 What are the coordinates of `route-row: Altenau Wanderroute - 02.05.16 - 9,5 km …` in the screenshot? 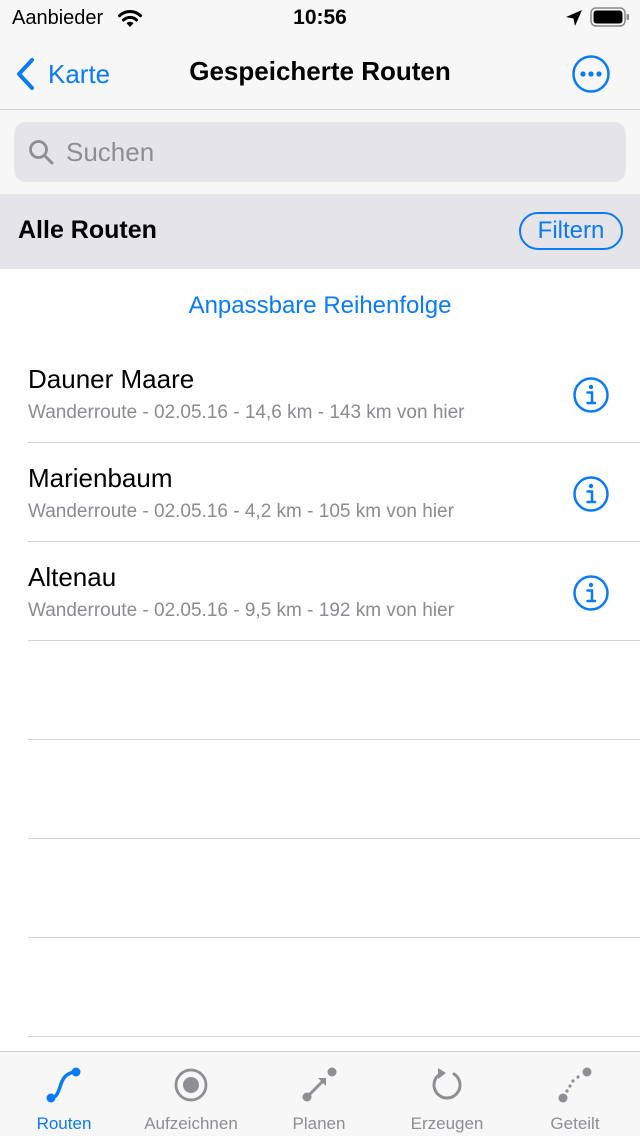 It's located at (320, 591).